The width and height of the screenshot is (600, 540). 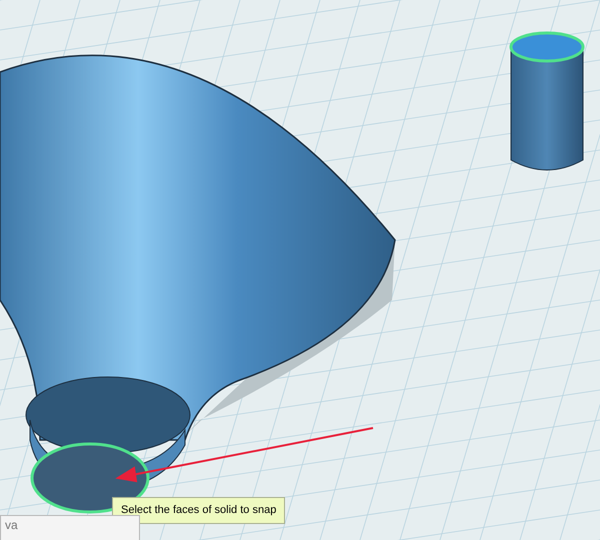 I want to click on panel-title: va, so click(x=11, y=525).